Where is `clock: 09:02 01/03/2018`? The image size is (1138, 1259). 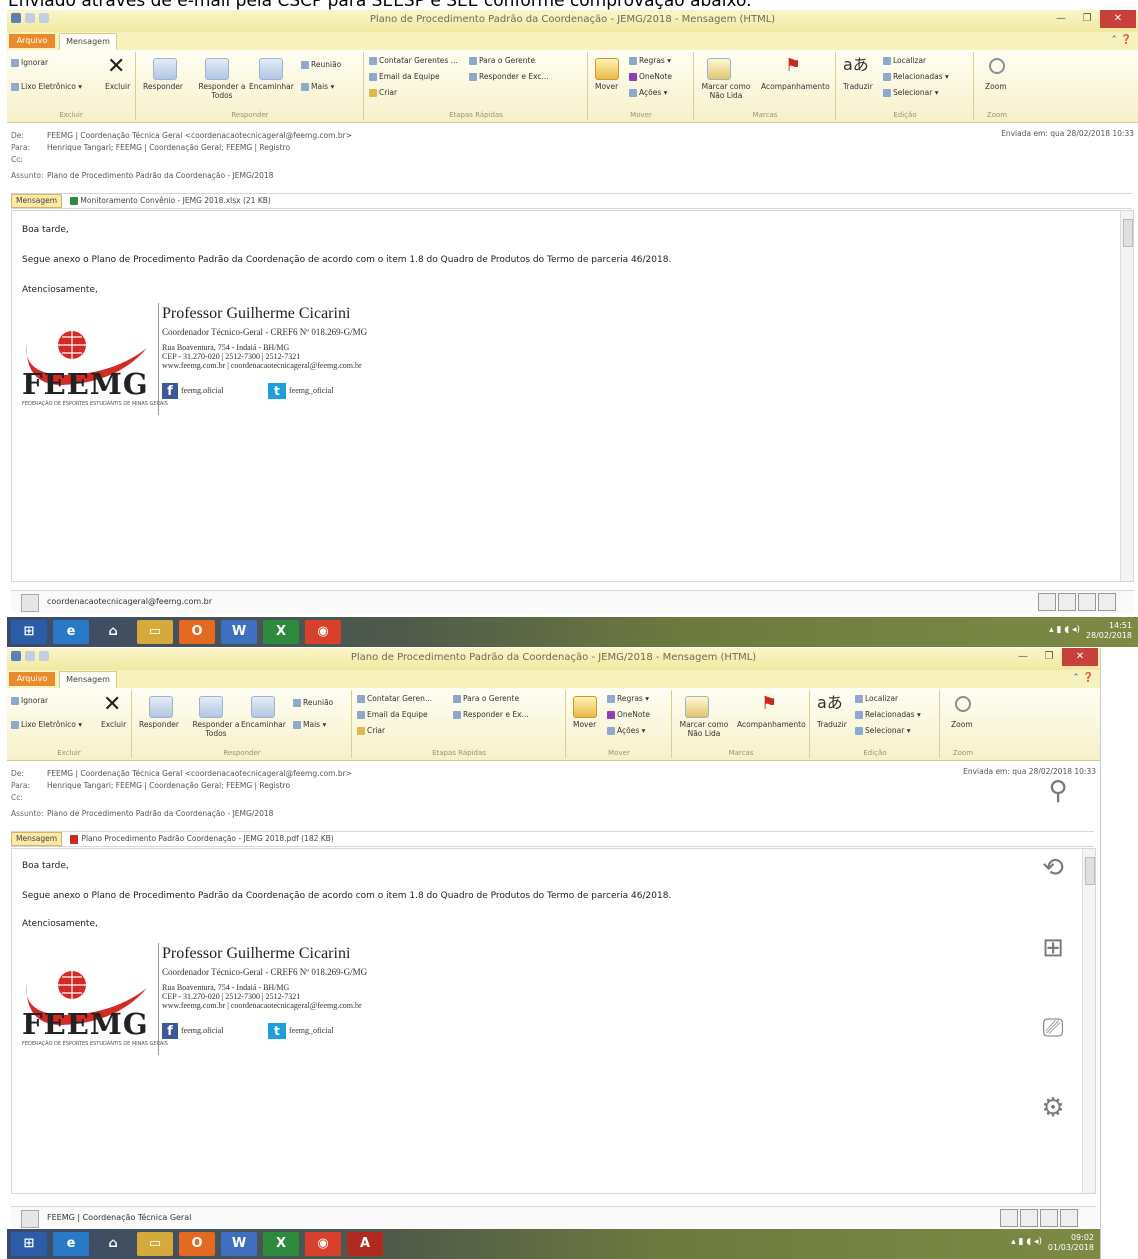 clock: 09:02 01/03/2018 is located at coordinates (1071, 1243).